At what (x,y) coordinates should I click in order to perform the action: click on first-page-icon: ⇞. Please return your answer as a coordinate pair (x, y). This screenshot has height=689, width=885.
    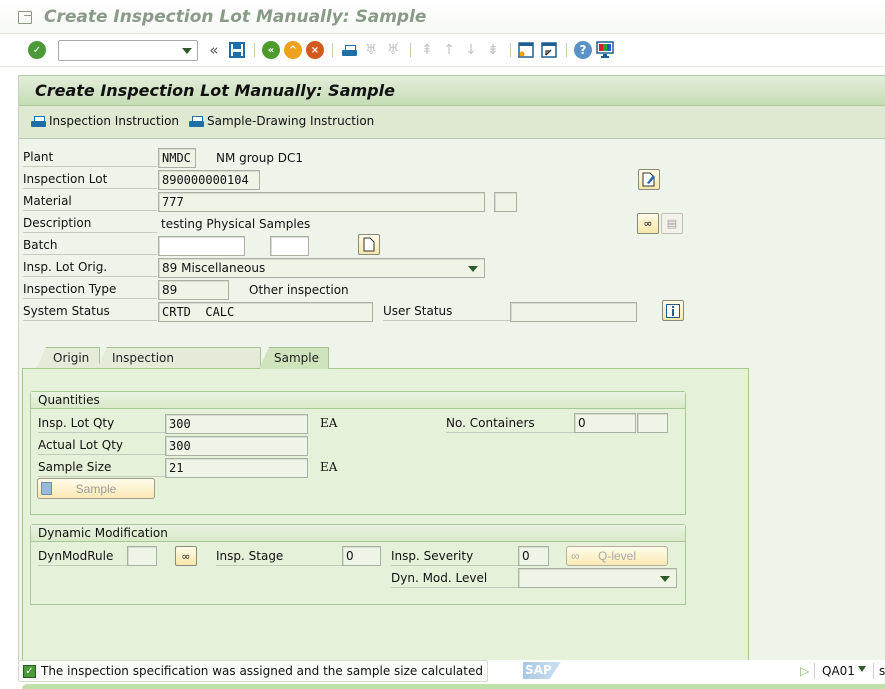
    Looking at the image, I should click on (427, 50).